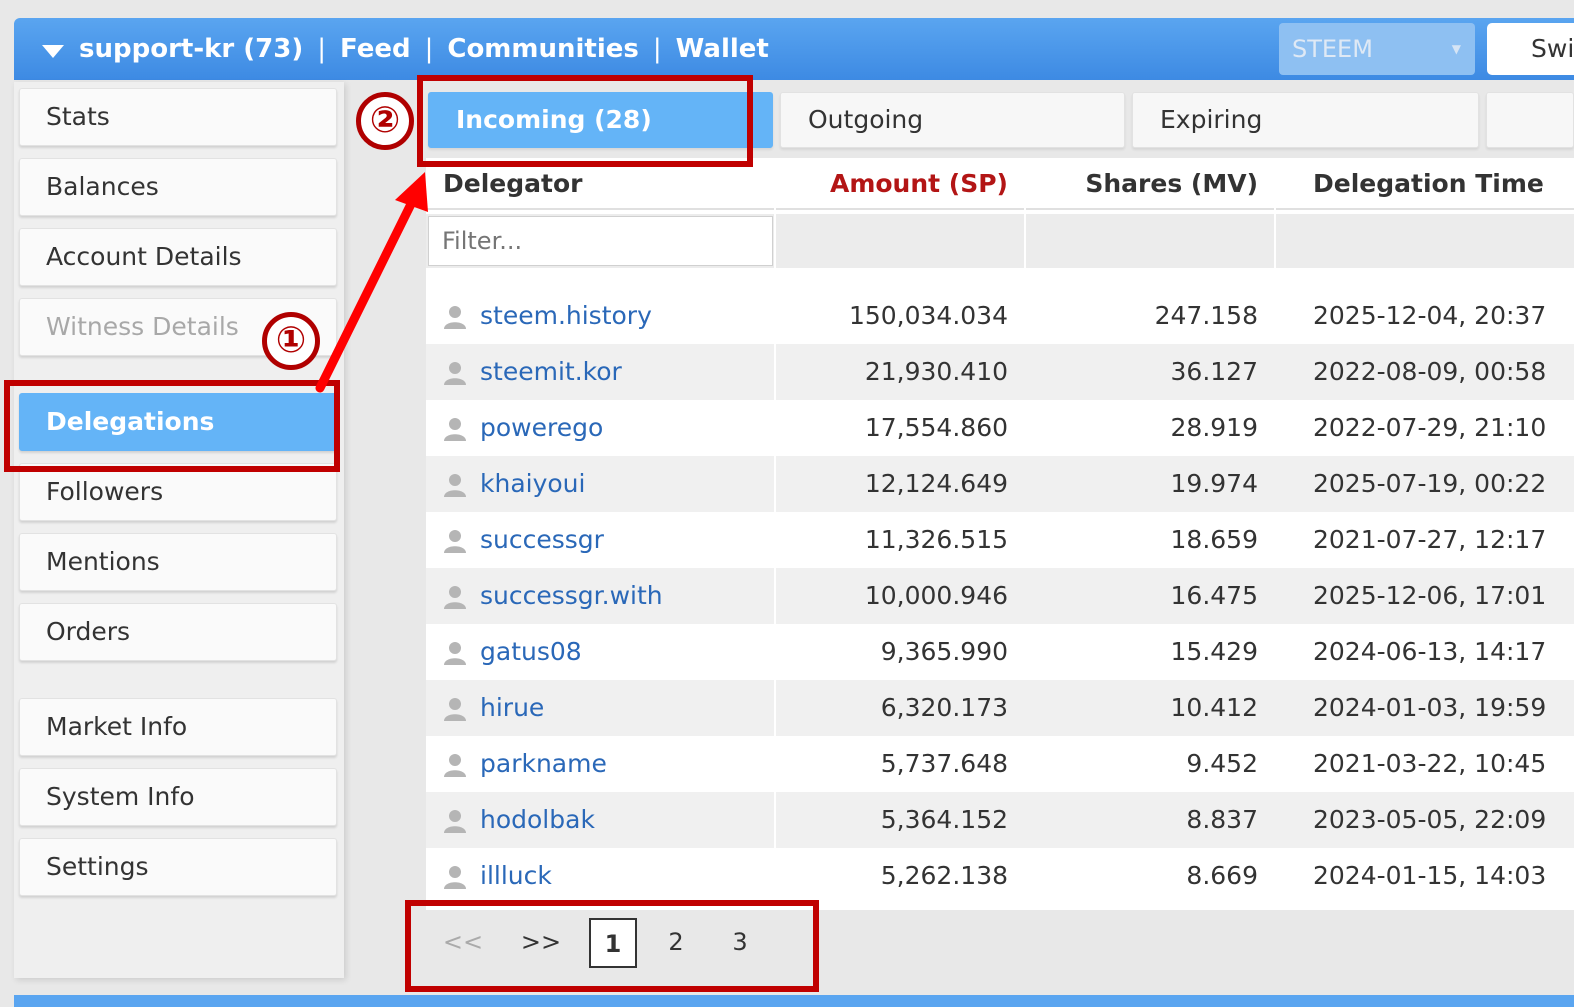  I want to click on amount-cell: 11,326.515, so click(936, 539).